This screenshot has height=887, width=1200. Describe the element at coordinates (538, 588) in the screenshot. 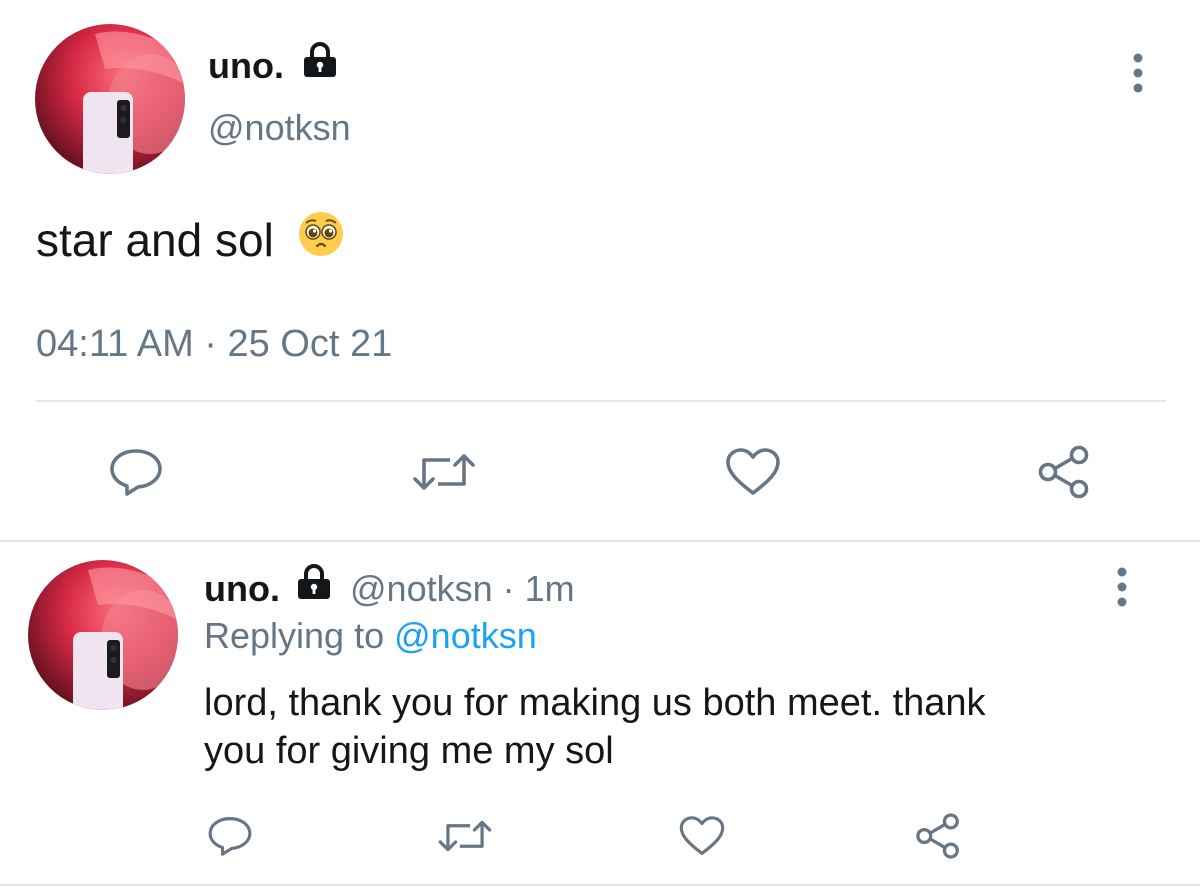

I see `time-ago: · 1m` at that location.